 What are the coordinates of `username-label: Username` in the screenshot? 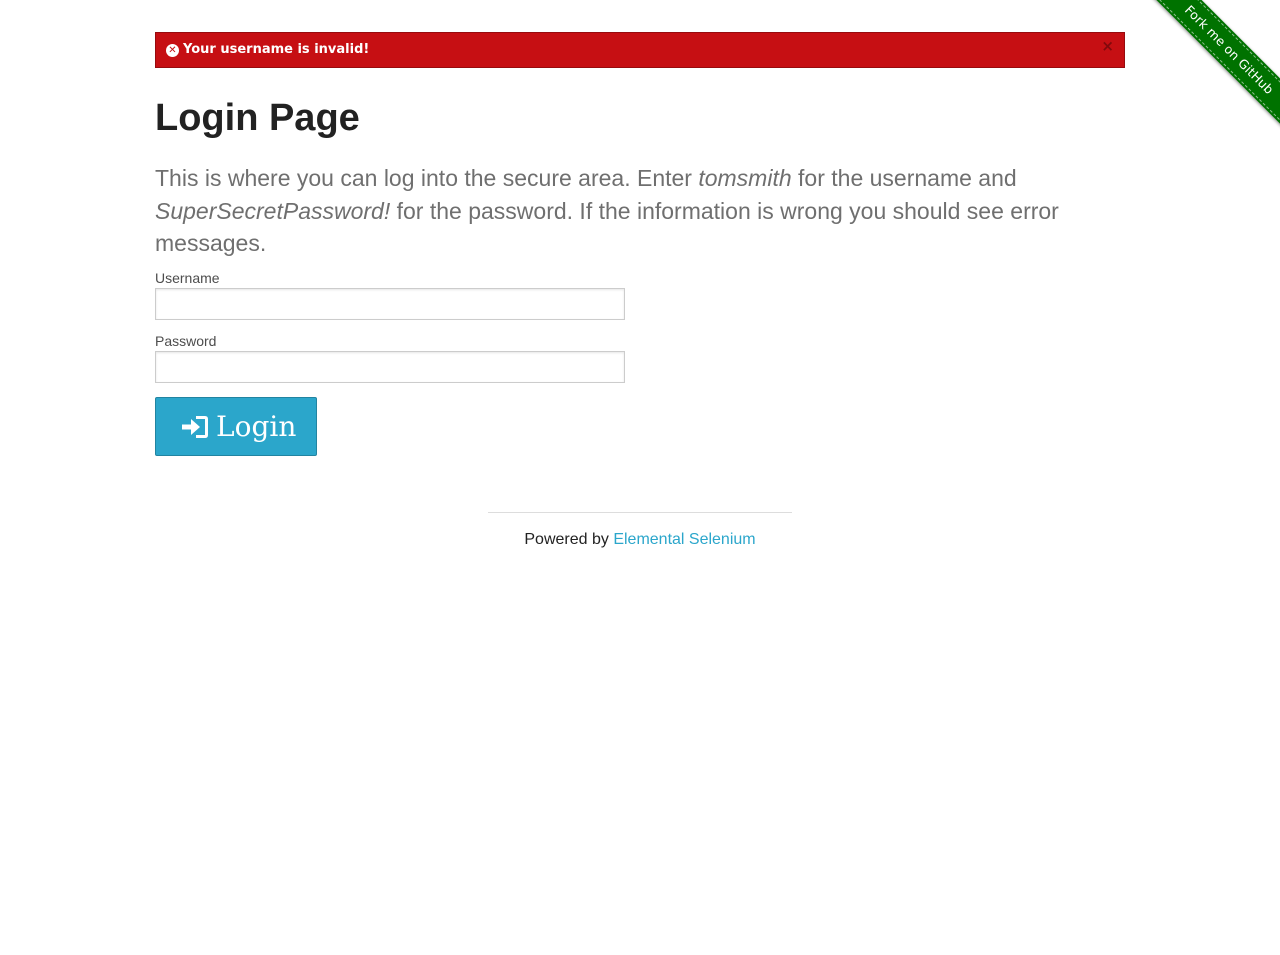 It's located at (187, 278).